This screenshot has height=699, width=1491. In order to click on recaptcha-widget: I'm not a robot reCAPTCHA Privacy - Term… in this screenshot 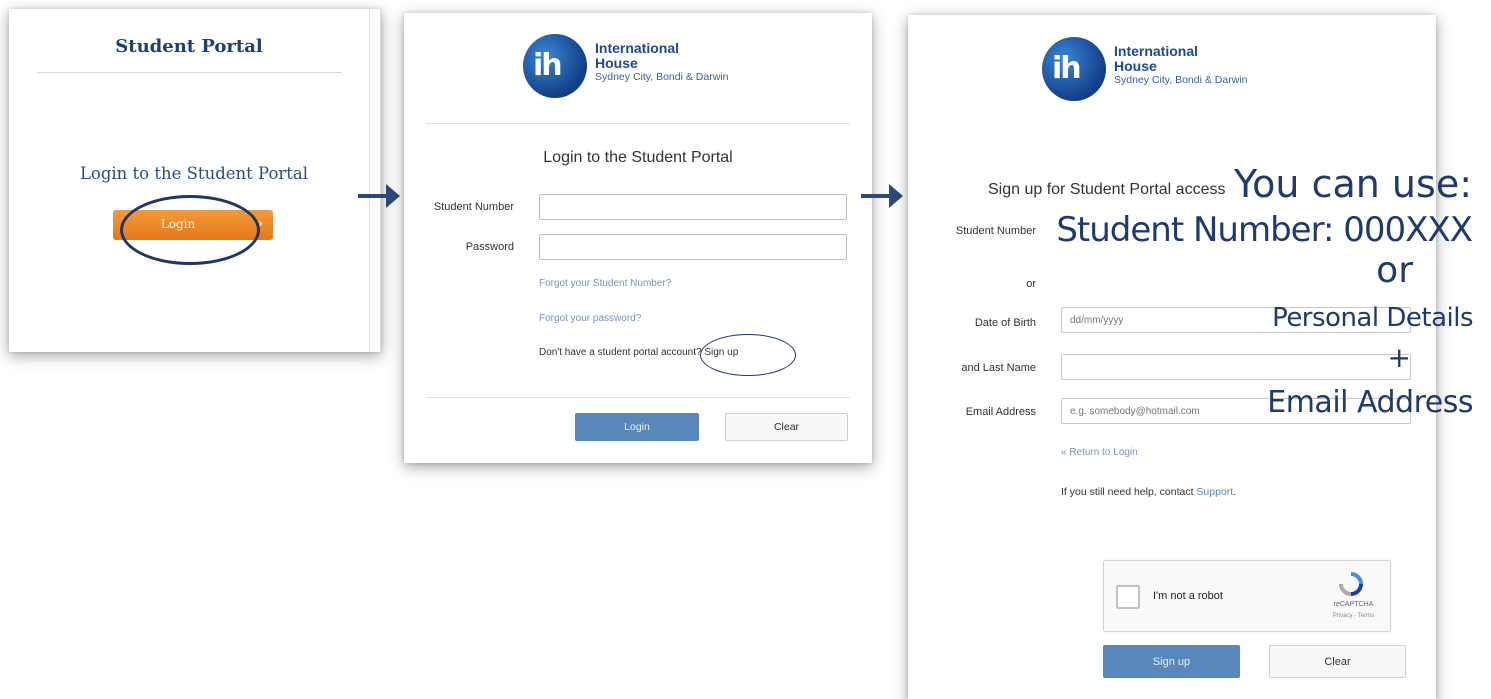, I will do `click(1247, 596)`.